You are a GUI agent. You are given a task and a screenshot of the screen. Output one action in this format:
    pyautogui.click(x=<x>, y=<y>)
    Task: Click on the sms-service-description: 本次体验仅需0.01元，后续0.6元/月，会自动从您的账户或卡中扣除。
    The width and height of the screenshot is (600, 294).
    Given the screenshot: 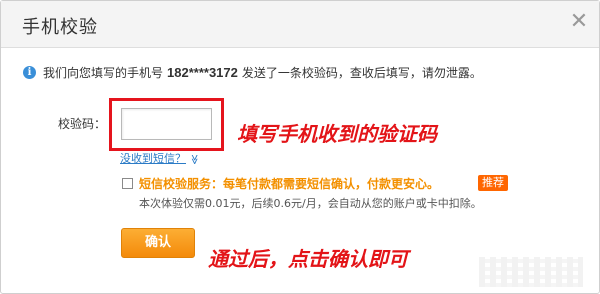 What is the action you would take?
    pyautogui.click(x=310, y=203)
    